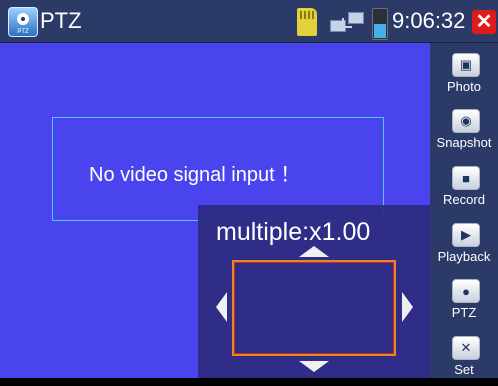 This screenshot has width=498, height=386. What do you see at coordinates (307, 22) in the screenshot?
I see `sd-card-icon` at bounding box center [307, 22].